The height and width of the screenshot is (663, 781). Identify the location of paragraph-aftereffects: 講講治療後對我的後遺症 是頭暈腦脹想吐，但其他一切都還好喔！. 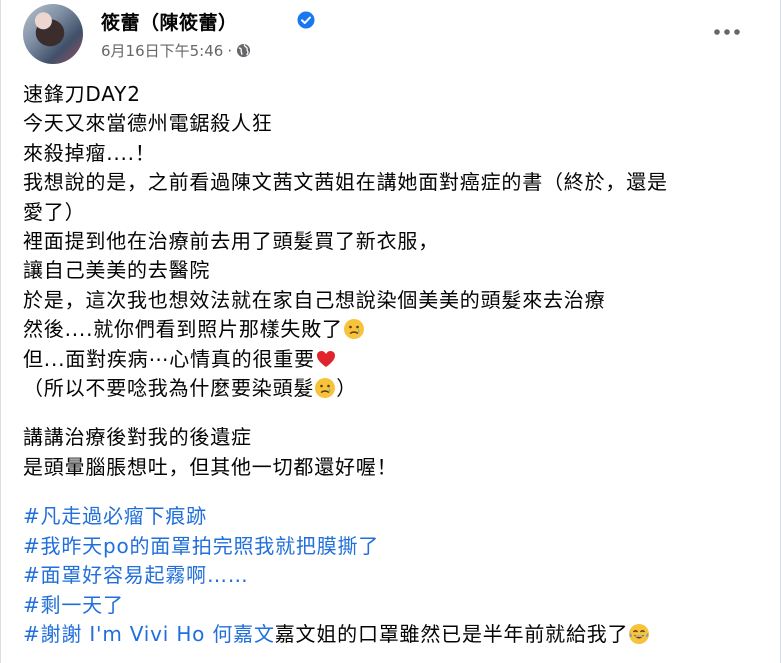
(391, 452).